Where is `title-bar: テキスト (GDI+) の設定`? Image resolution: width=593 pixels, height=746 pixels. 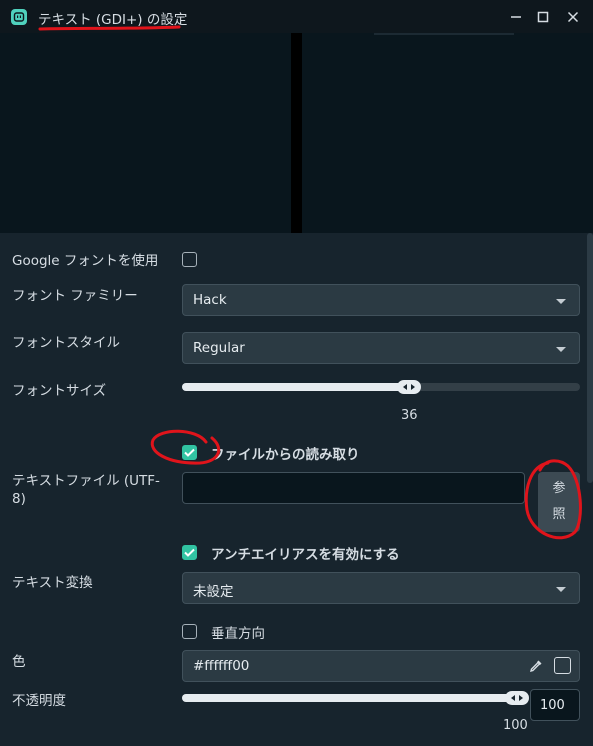 title-bar: テキスト (GDI+) の設定 is located at coordinates (296, 16).